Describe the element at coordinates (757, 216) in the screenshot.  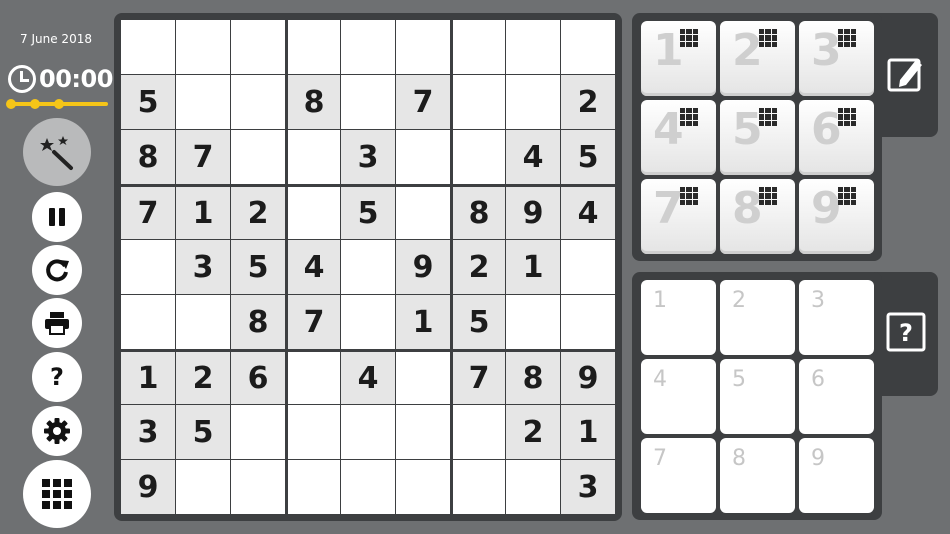
I see `number-key: 8` at that location.